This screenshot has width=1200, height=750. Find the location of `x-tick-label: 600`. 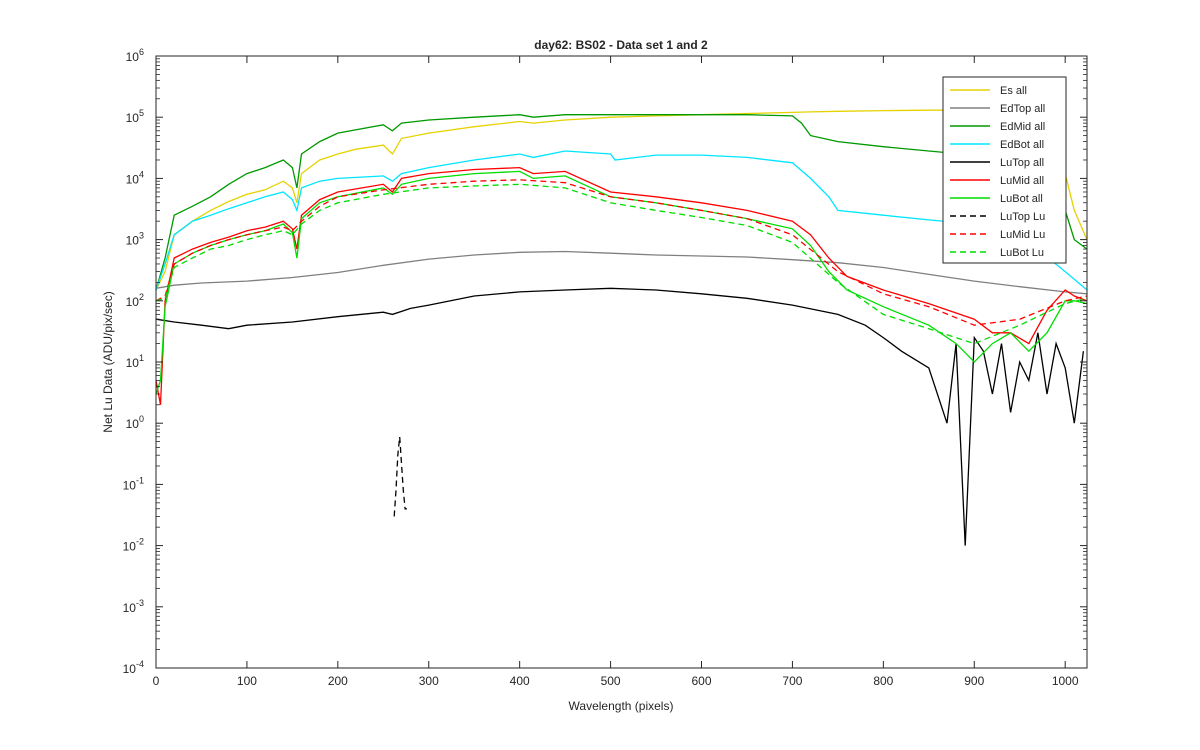

x-tick-label: 600 is located at coordinates (701, 681).